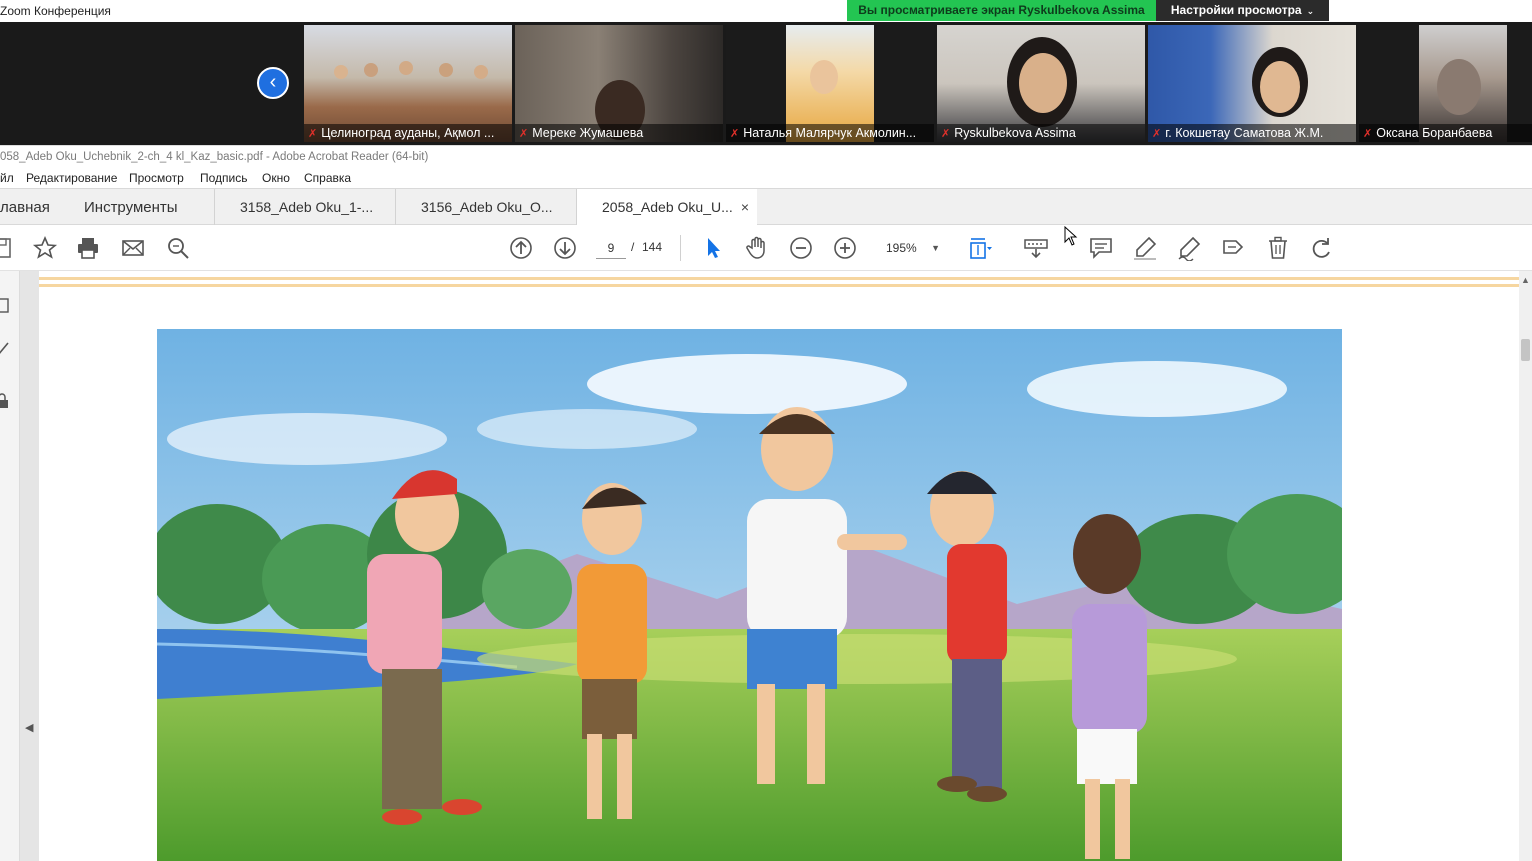 This screenshot has height=861, width=1532. What do you see at coordinates (6, 349) in the screenshot?
I see `attachment-icon` at bounding box center [6, 349].